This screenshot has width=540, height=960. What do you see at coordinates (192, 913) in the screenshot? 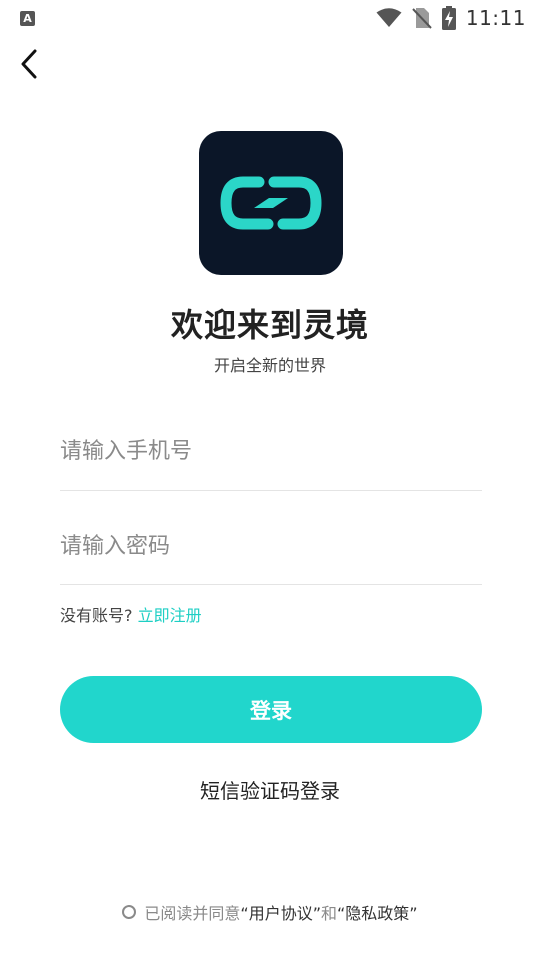
I see `agreement-prefix: 已阅读并同意` at bounding box center [192, 913].